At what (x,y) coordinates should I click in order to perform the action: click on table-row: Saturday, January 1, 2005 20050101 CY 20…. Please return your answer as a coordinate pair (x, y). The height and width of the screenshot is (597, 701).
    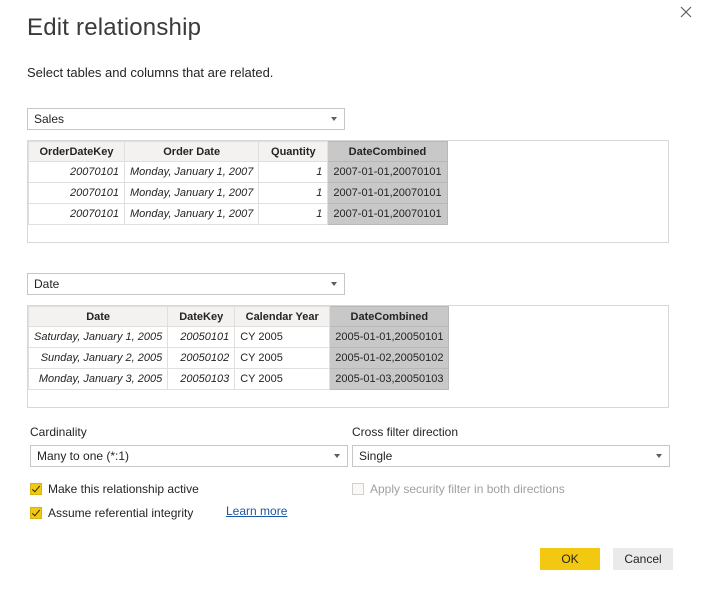
    Looking at the image, I should click on (238, 337).